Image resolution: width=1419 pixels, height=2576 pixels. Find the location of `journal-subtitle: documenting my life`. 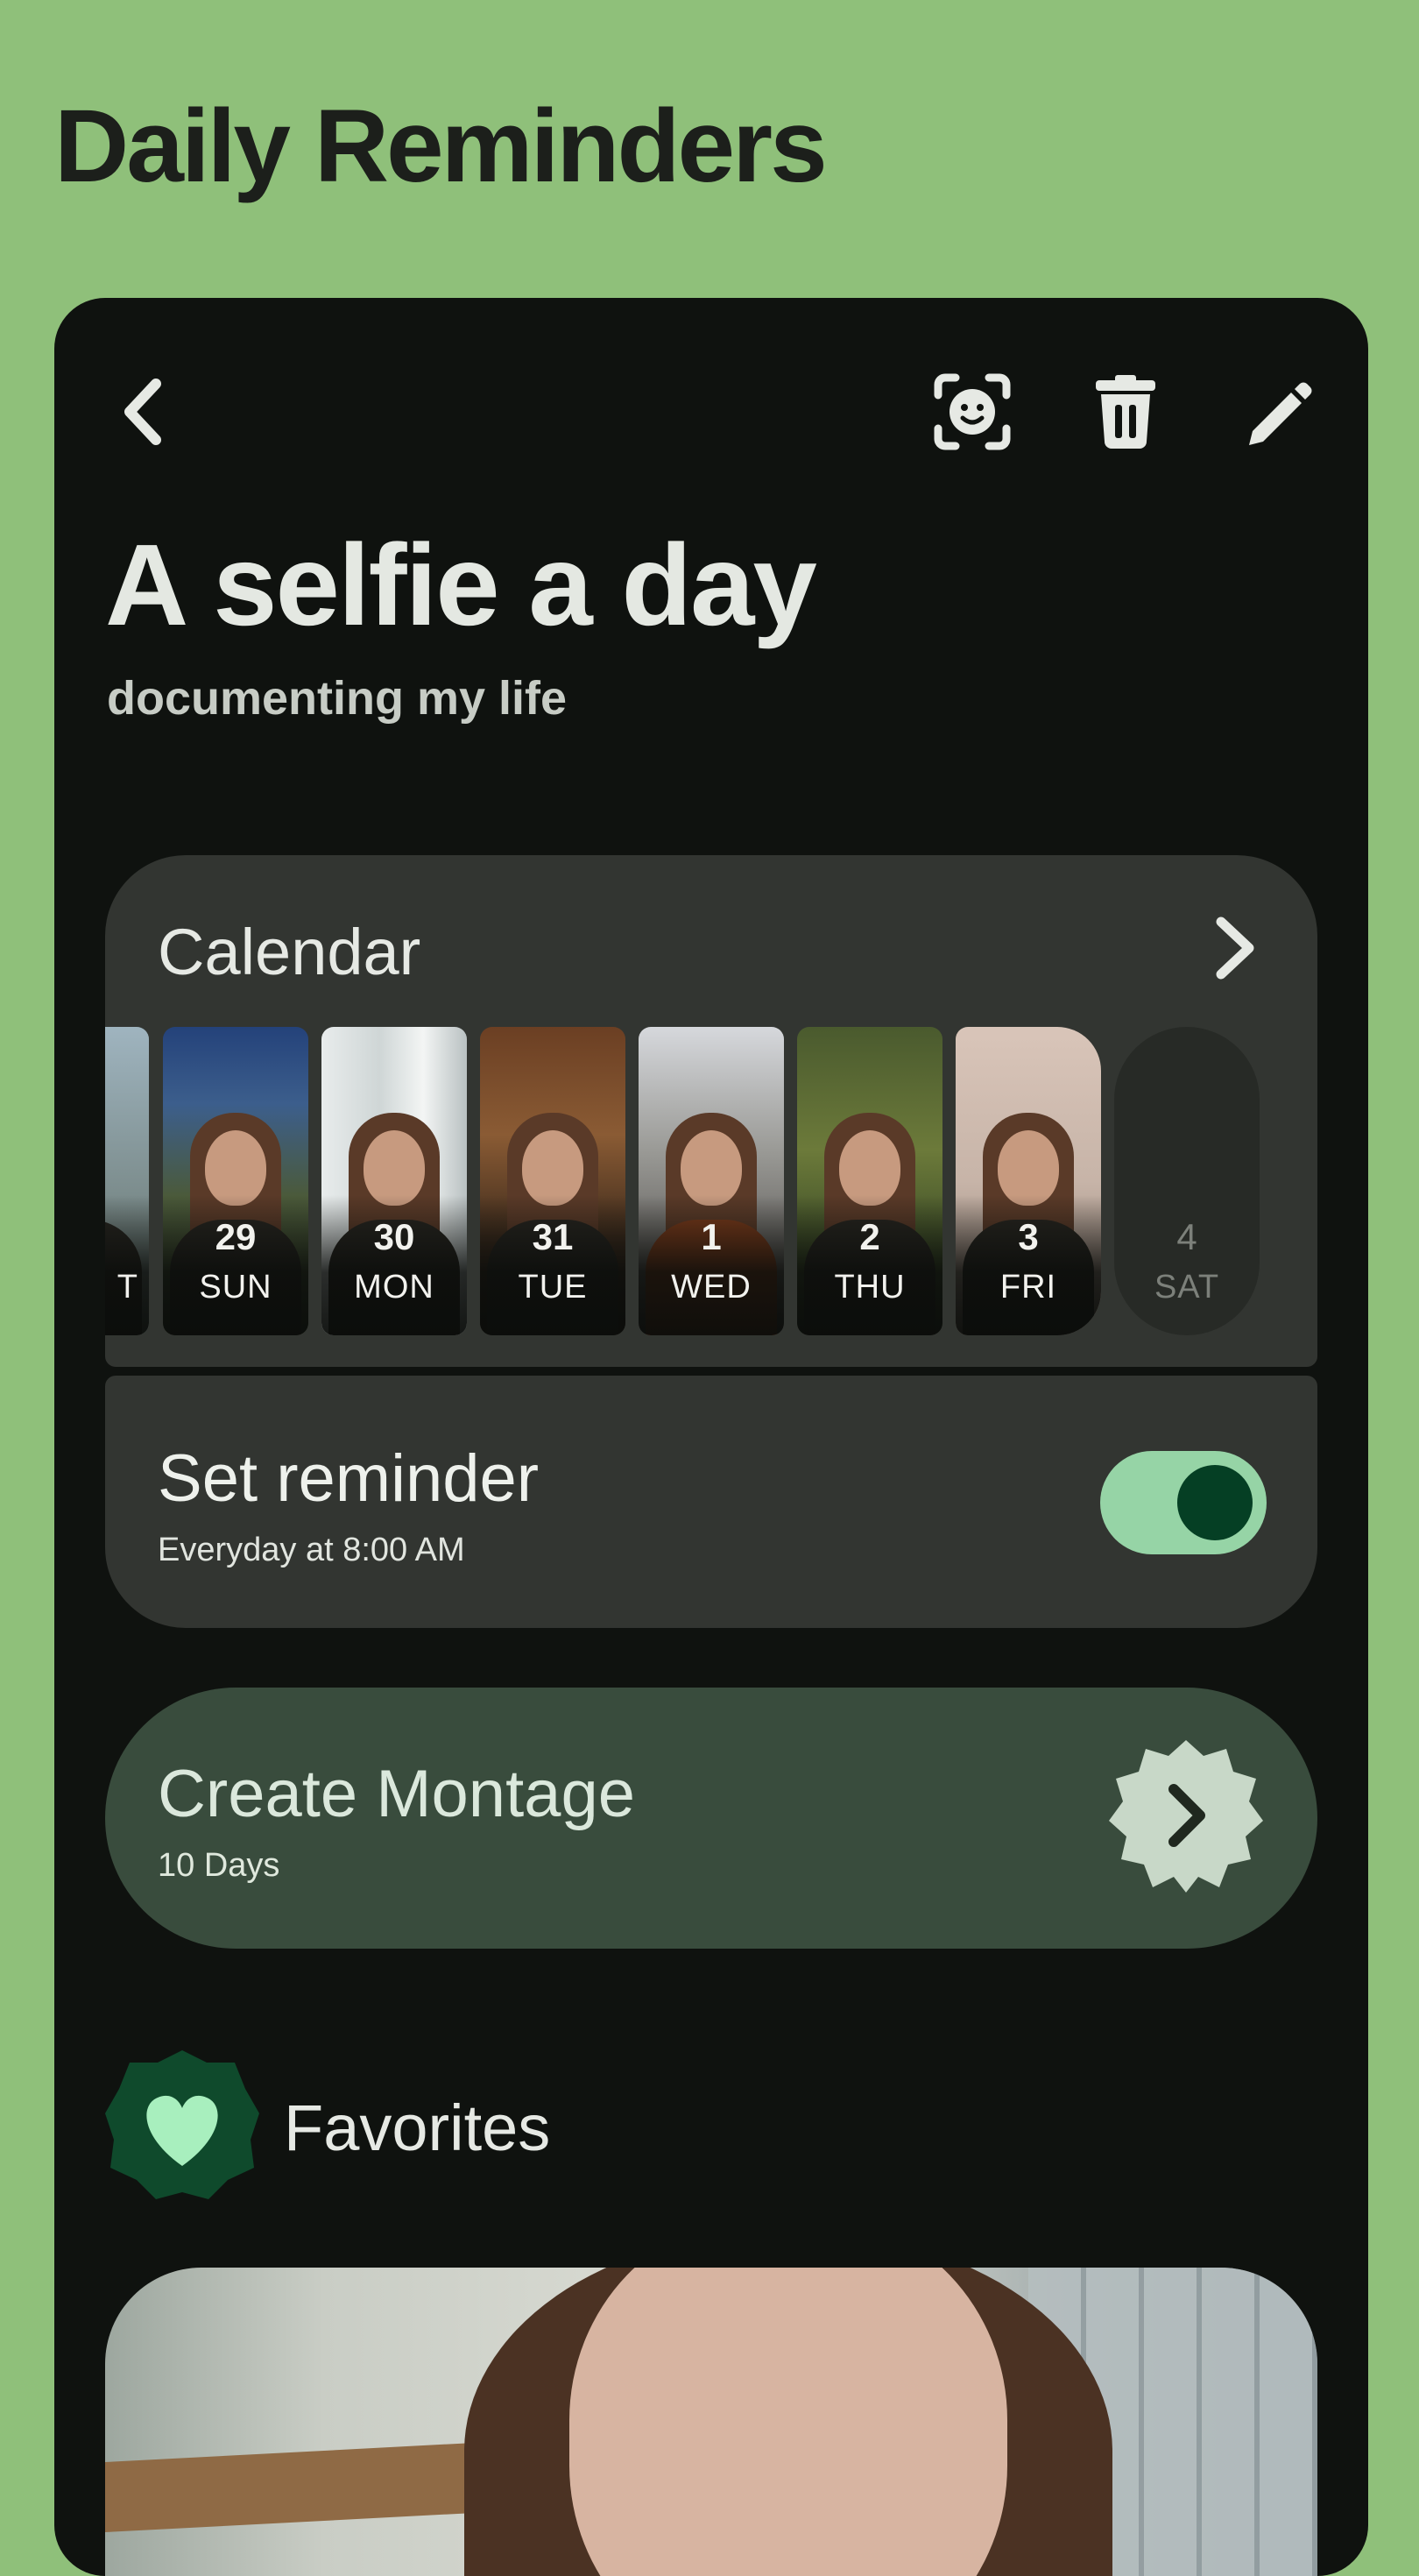

journal-subtitle: documenting my life is located at coordinates (337, 698).